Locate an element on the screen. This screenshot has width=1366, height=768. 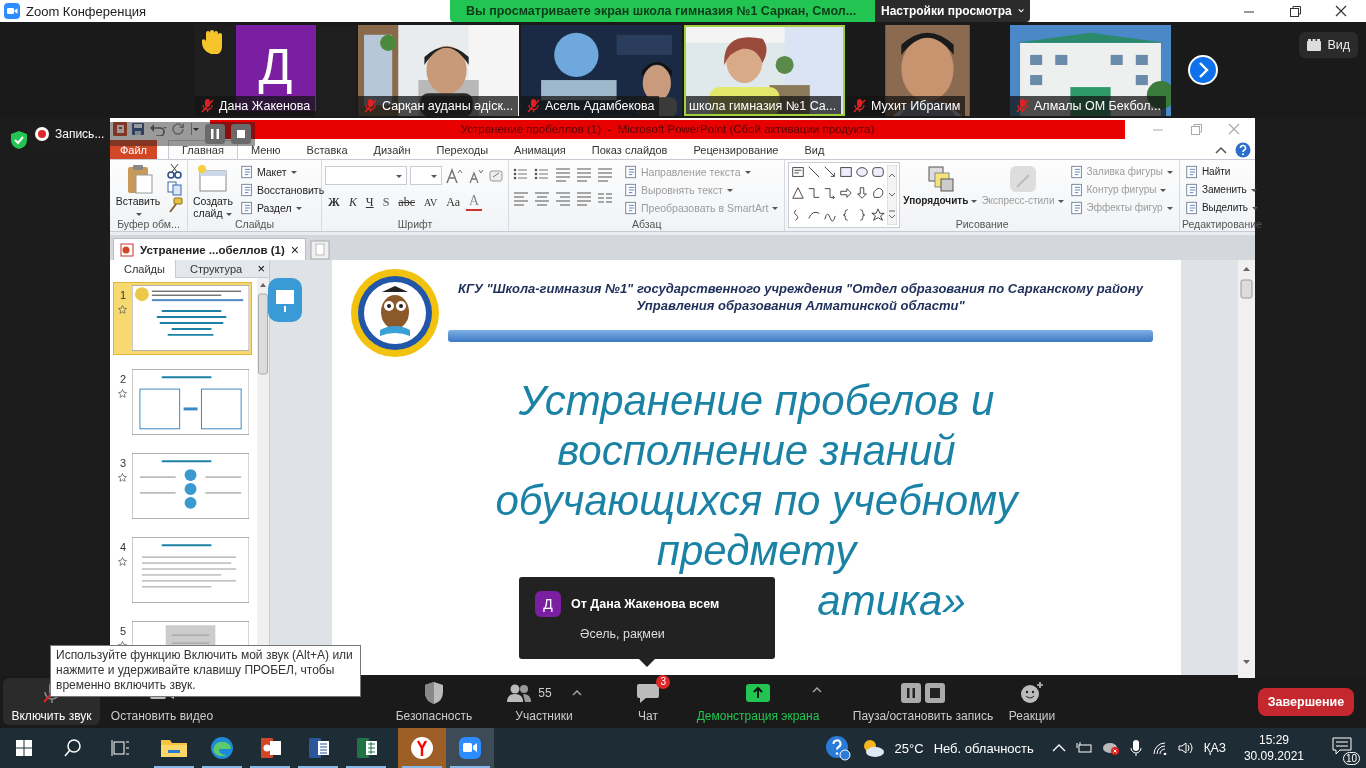
header-text: КГУ "Школа-гимназия №1" государственного учреждения "Отдел образования по Сарканскому району is located at coordinates (800, 288).